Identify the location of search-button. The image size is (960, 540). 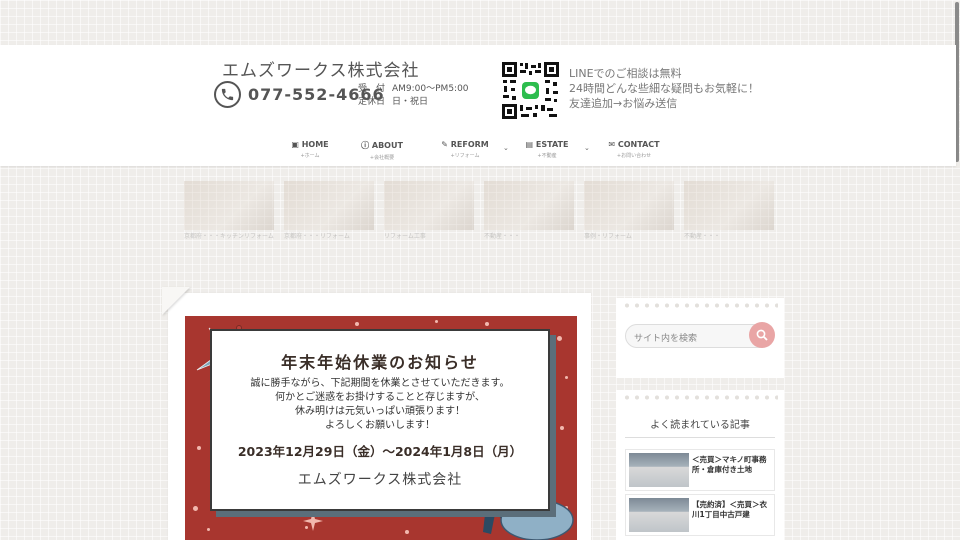
(762, 335).